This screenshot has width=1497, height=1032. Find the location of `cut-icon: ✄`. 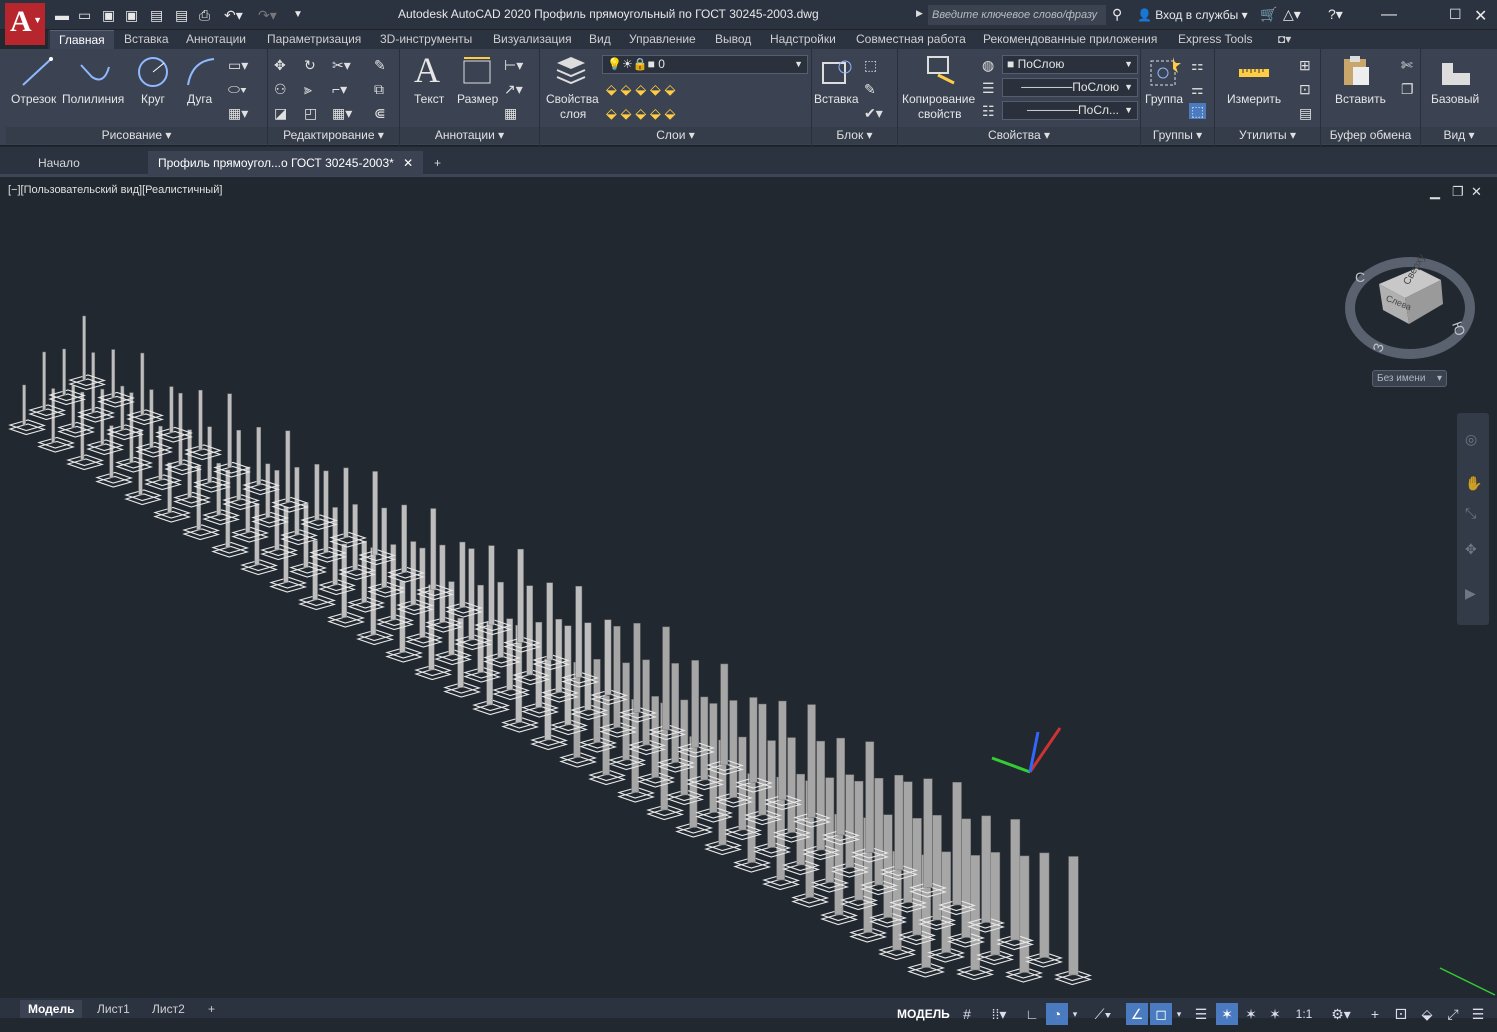

cut-icon: ✄ is located at coordinates (1407, 65).